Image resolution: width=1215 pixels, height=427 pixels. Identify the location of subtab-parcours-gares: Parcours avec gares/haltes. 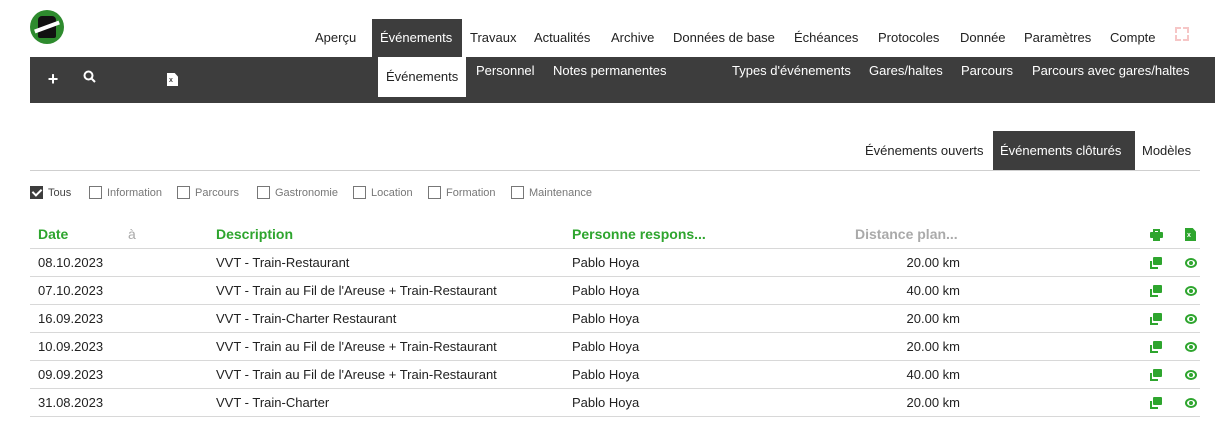
(1111, 80).